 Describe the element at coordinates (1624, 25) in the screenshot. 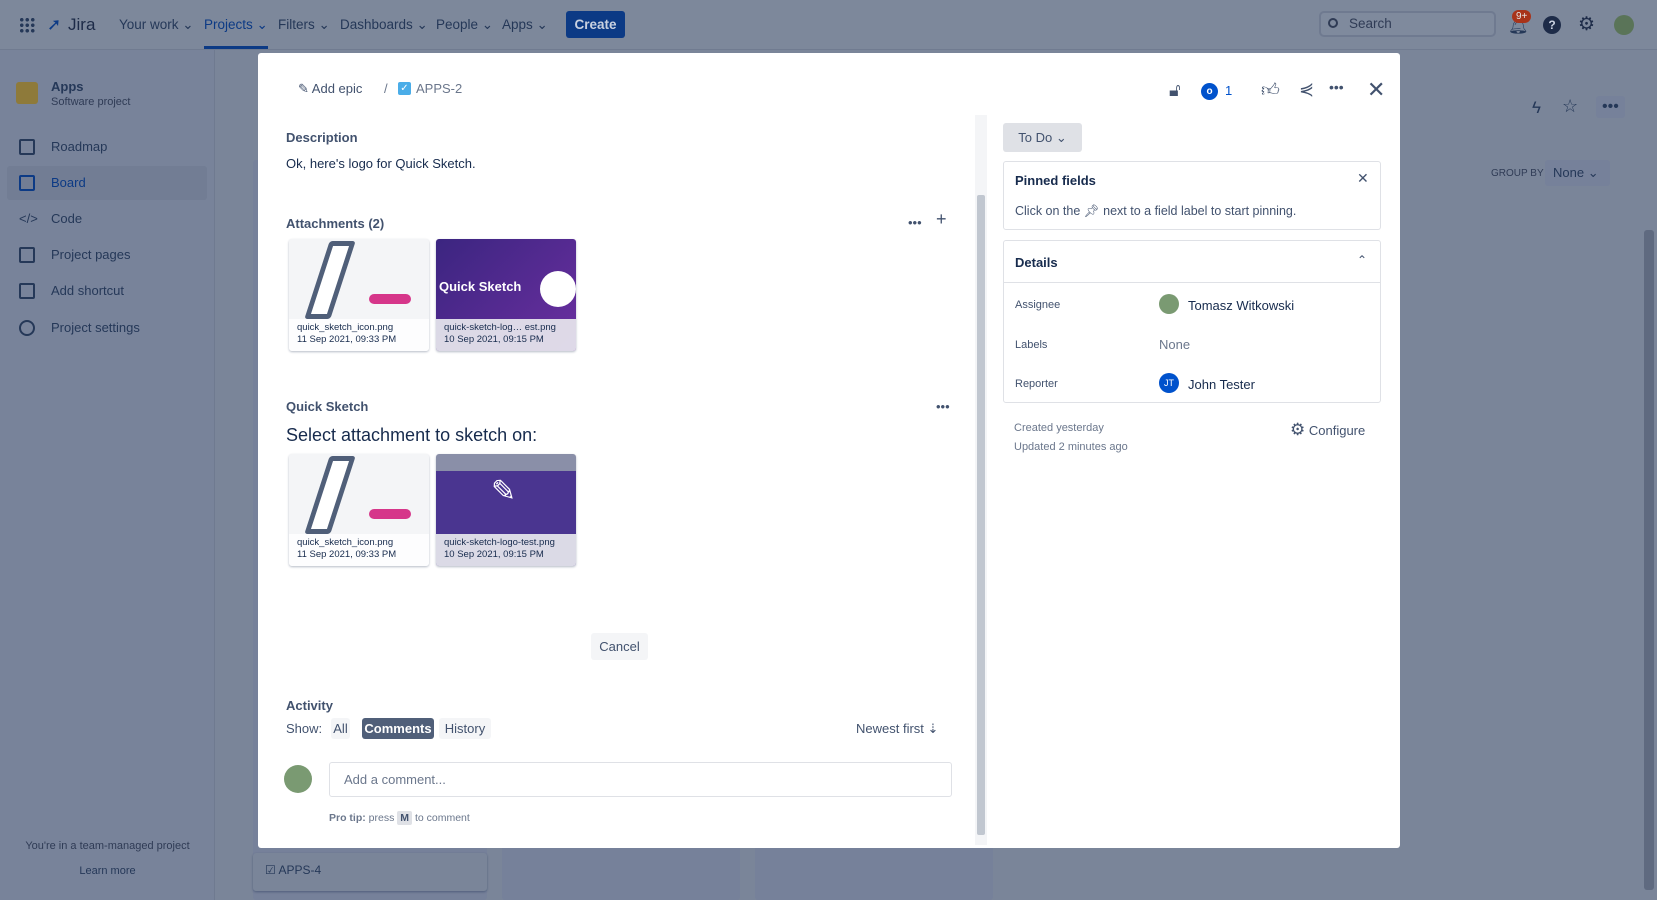

I see `avatar` at that location.